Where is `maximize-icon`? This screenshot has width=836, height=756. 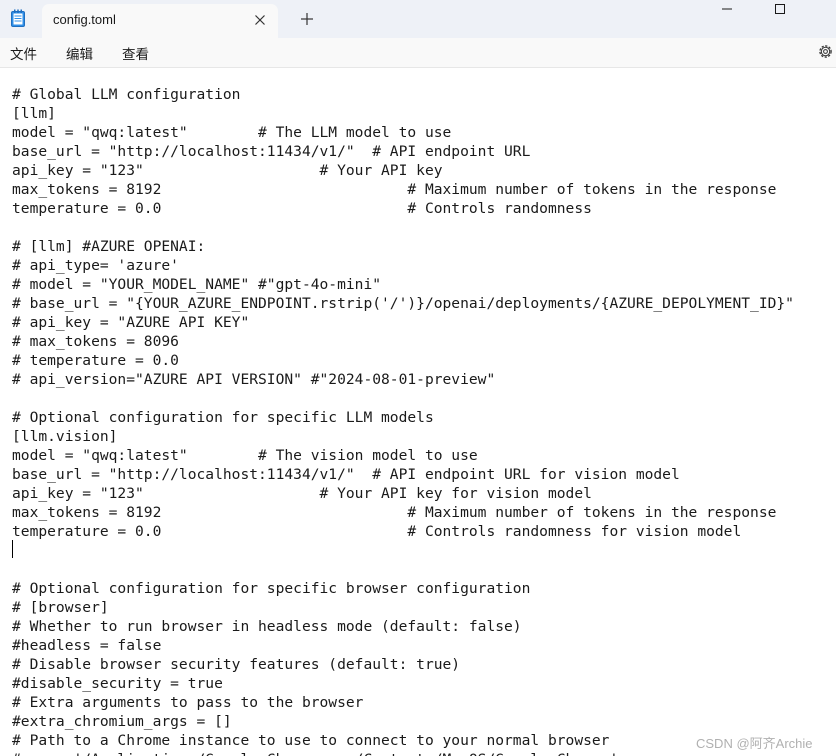 maximize-icon is located at coordinates (780, 9).